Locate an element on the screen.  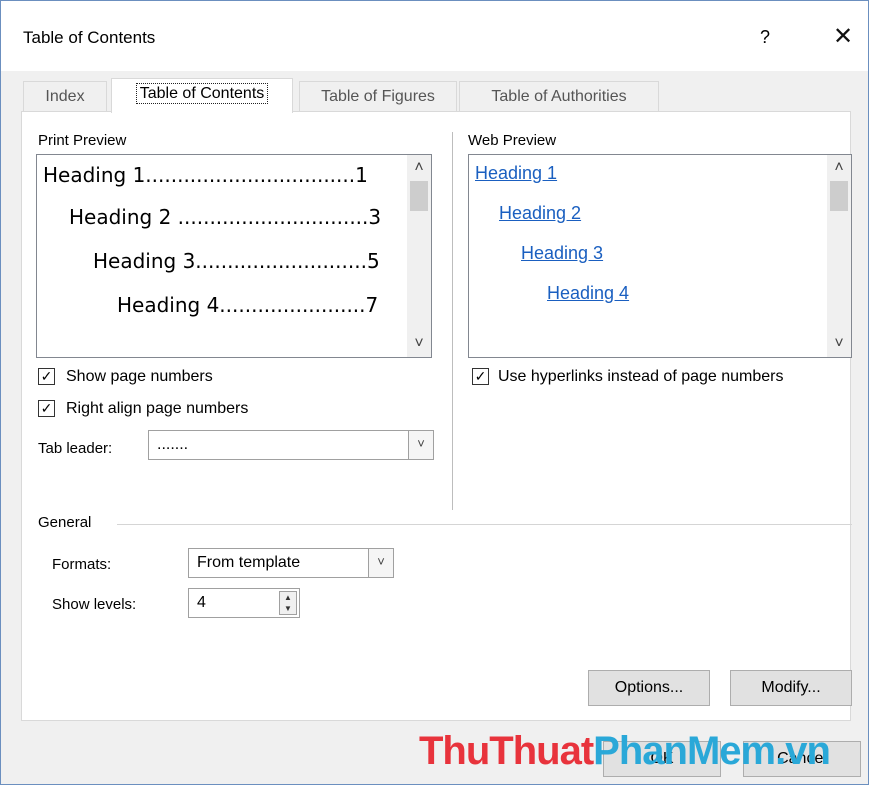
formats-label: Formats: is located at coordinates (82, 564).